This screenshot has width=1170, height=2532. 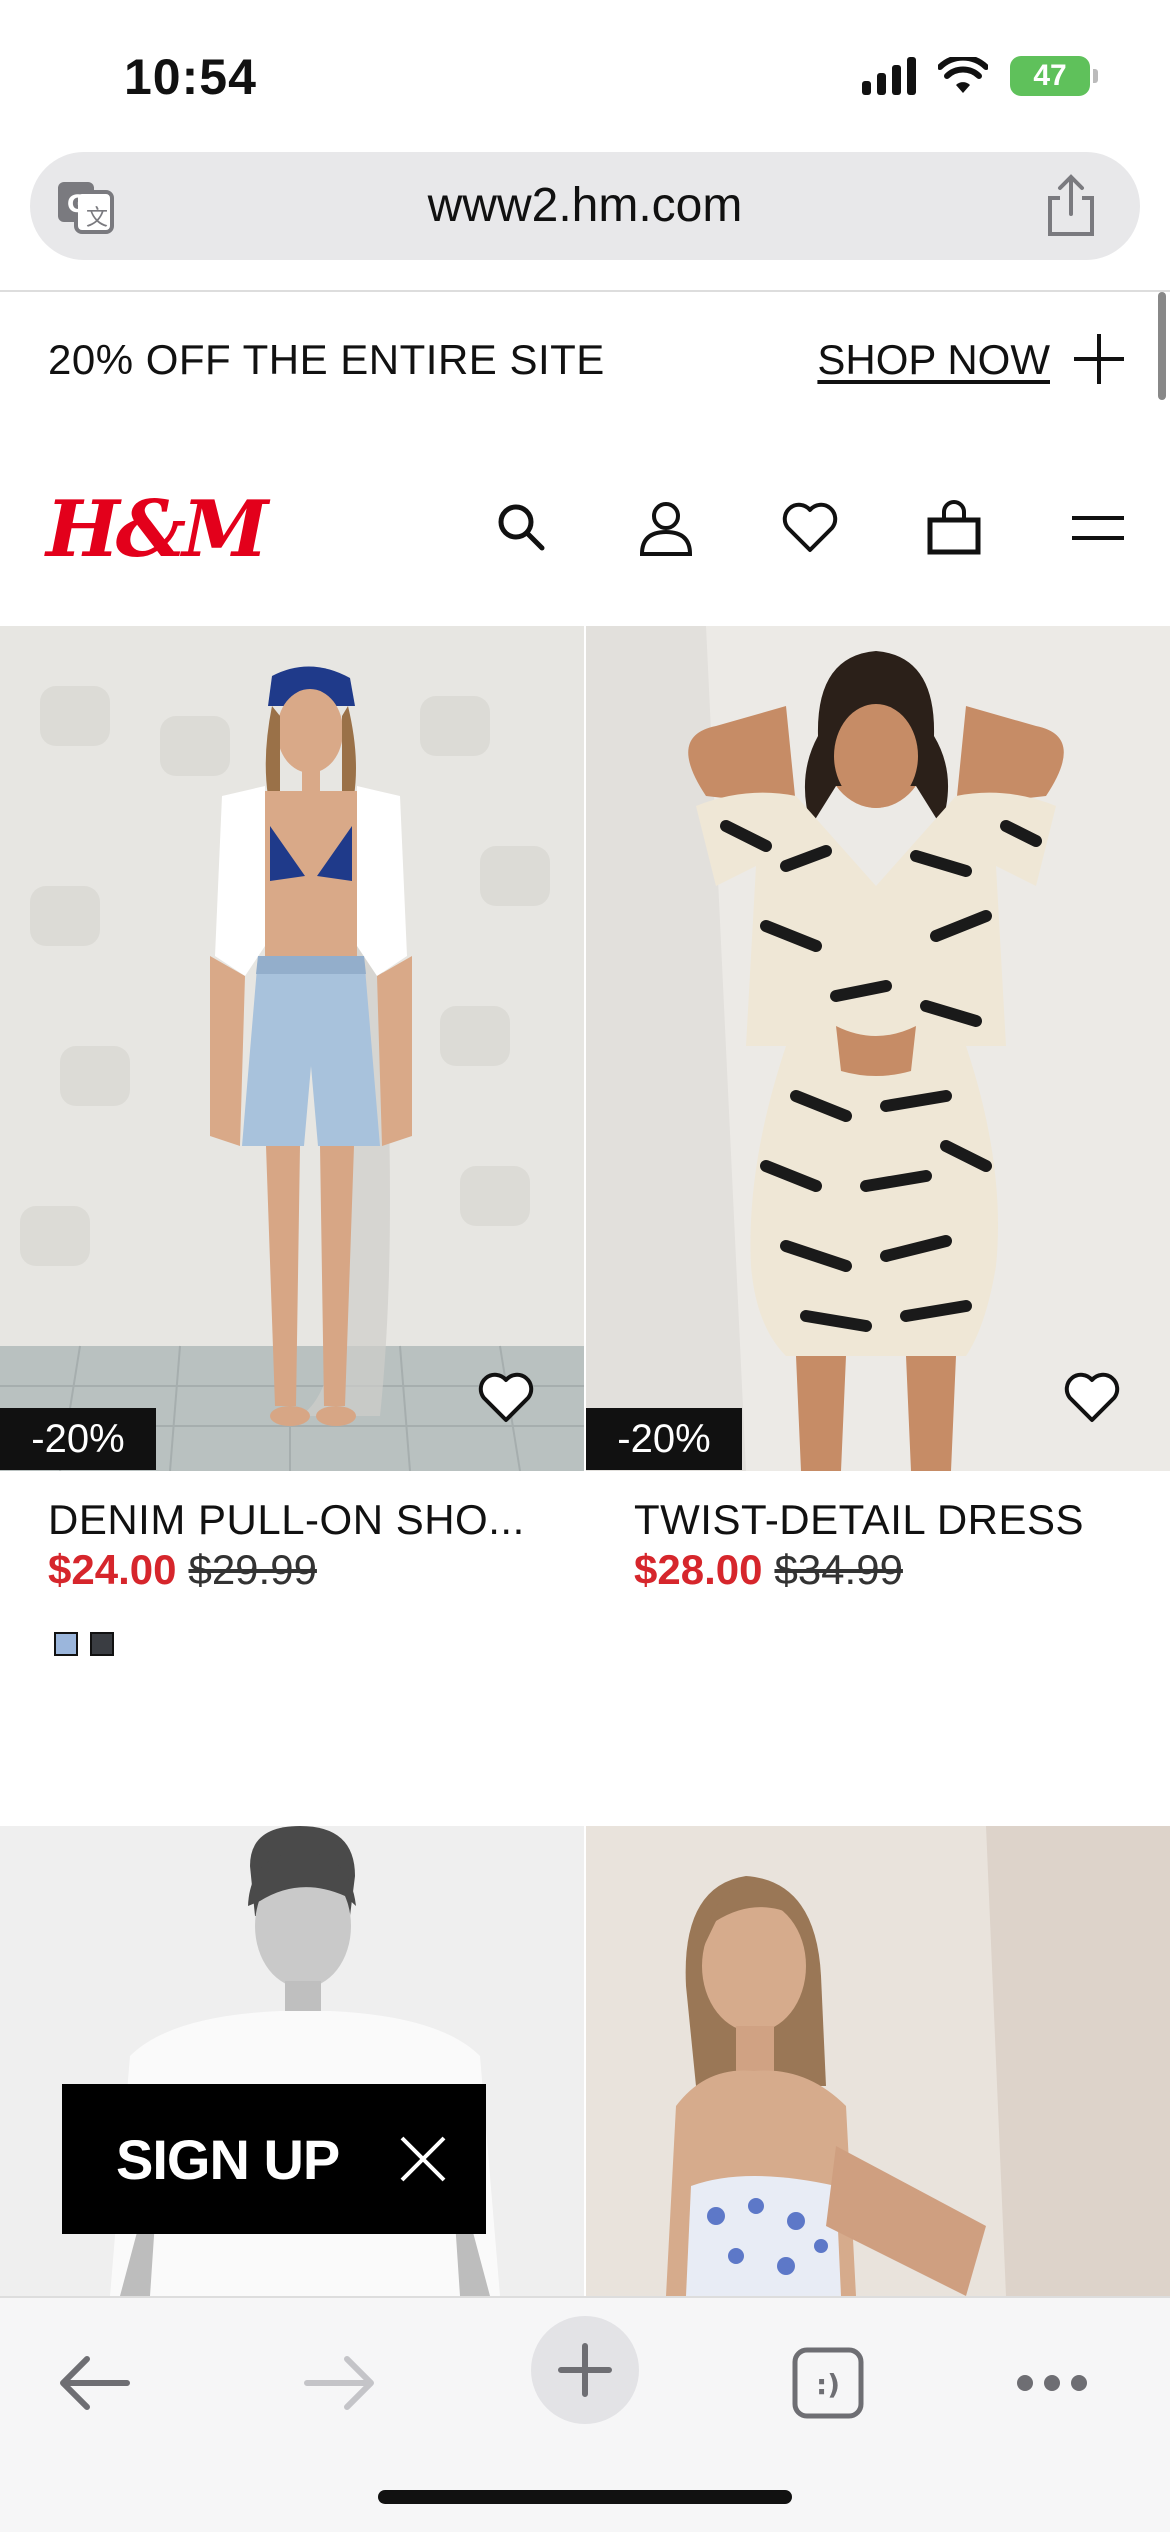 What do you see at coordinates (1098, 528) in the screenshot?
I see `menu-icon` at bounding box center [1098, 528].